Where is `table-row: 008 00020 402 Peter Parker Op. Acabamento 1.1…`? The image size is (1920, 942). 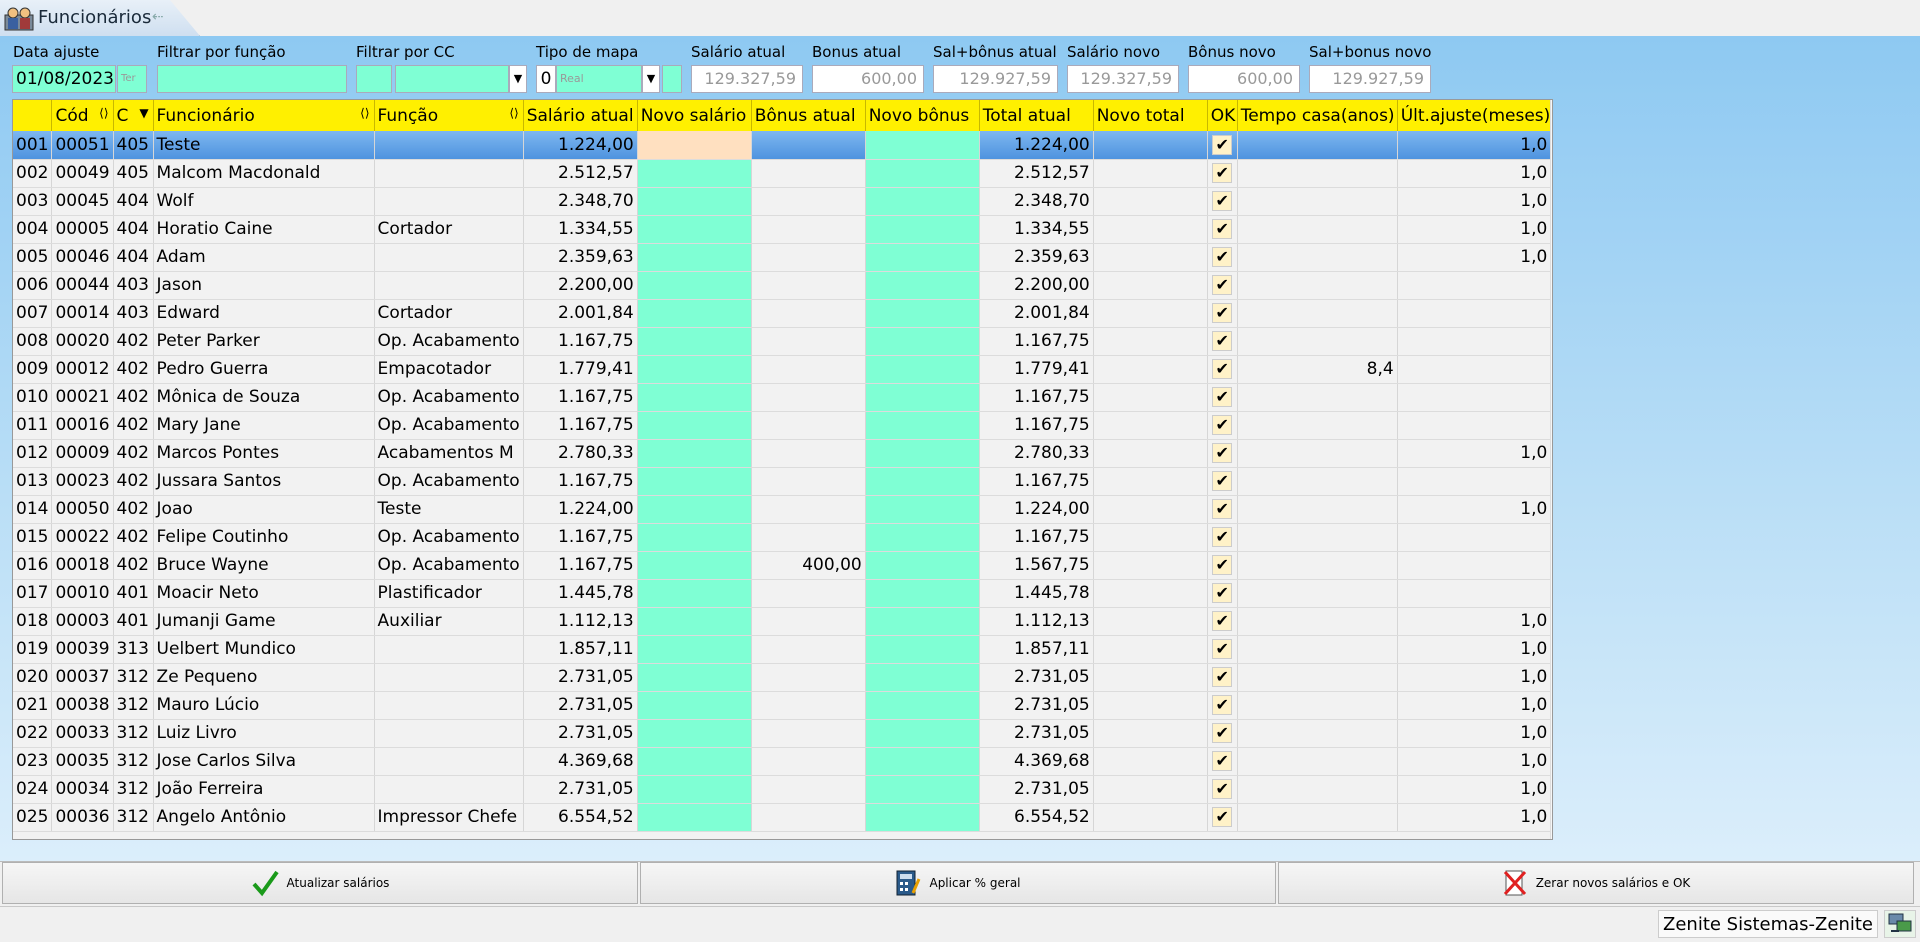
table-row: 008 00020 402 Peter Parker Op. Acabamento 1.1… is located at coordinates (782, 341).